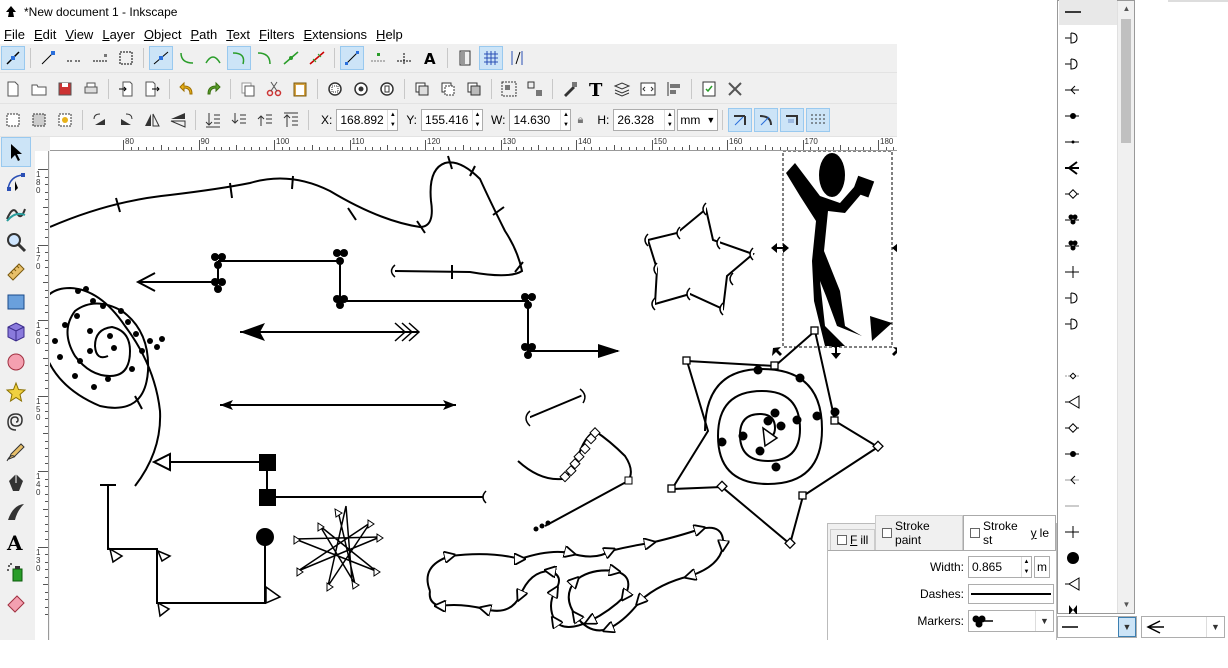 This screenshot has width=1228, height=668. What do you see at coordinates (792, 120) in the screenshot?
I see `transform-gradients-button` at bounding box center [792, 120].